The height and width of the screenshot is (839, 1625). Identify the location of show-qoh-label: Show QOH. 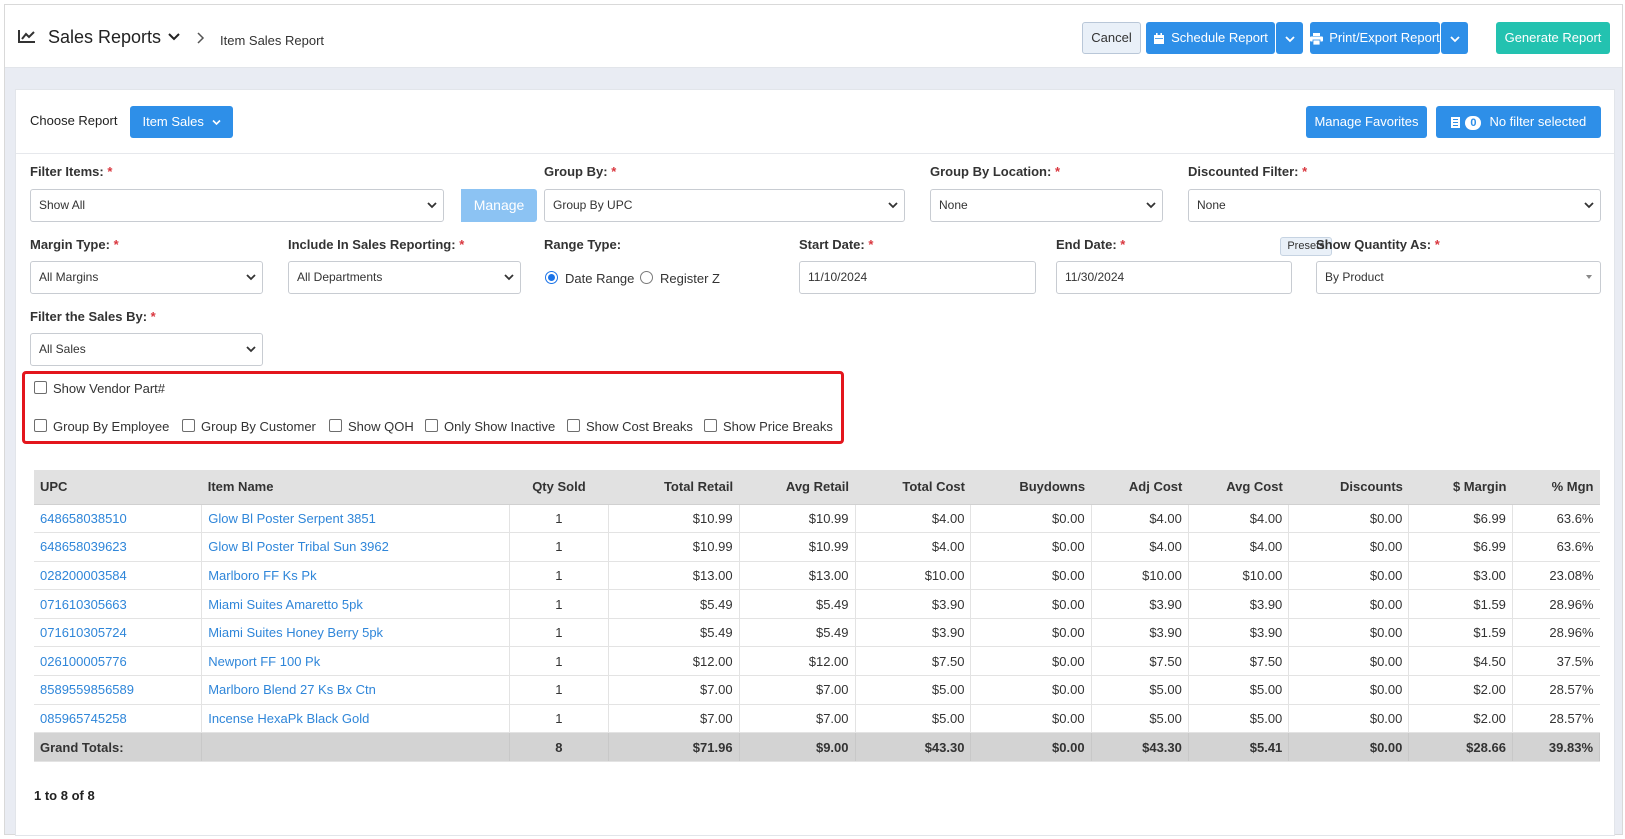
(381, 426).